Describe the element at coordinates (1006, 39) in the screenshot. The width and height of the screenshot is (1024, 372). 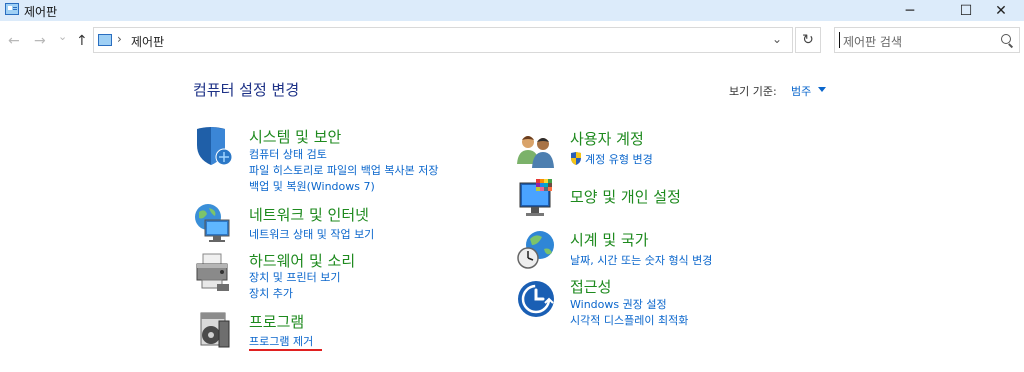
I see `search-icon` at that location.